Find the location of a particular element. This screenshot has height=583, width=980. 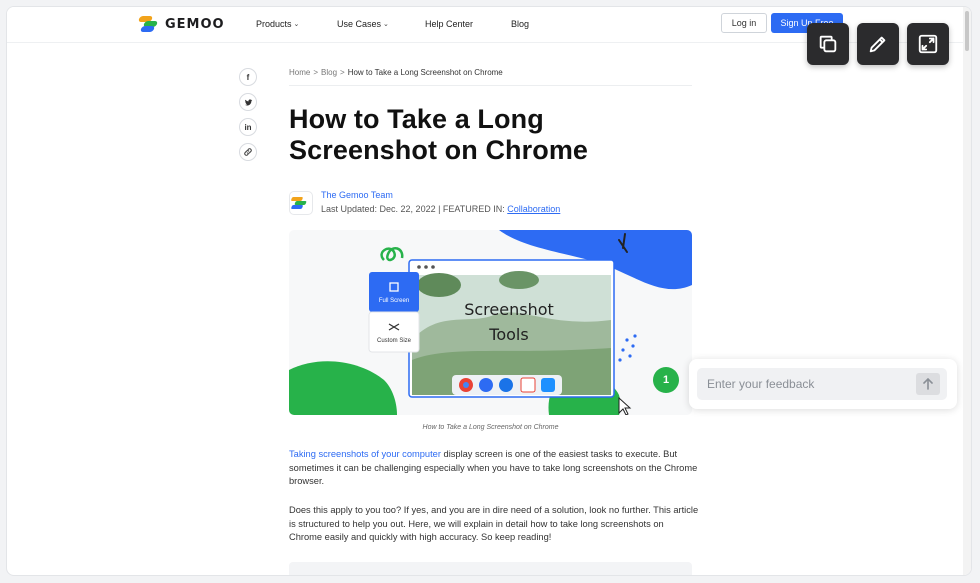

gemoo-logo: GEMOO is located at coordinates (181, 24).